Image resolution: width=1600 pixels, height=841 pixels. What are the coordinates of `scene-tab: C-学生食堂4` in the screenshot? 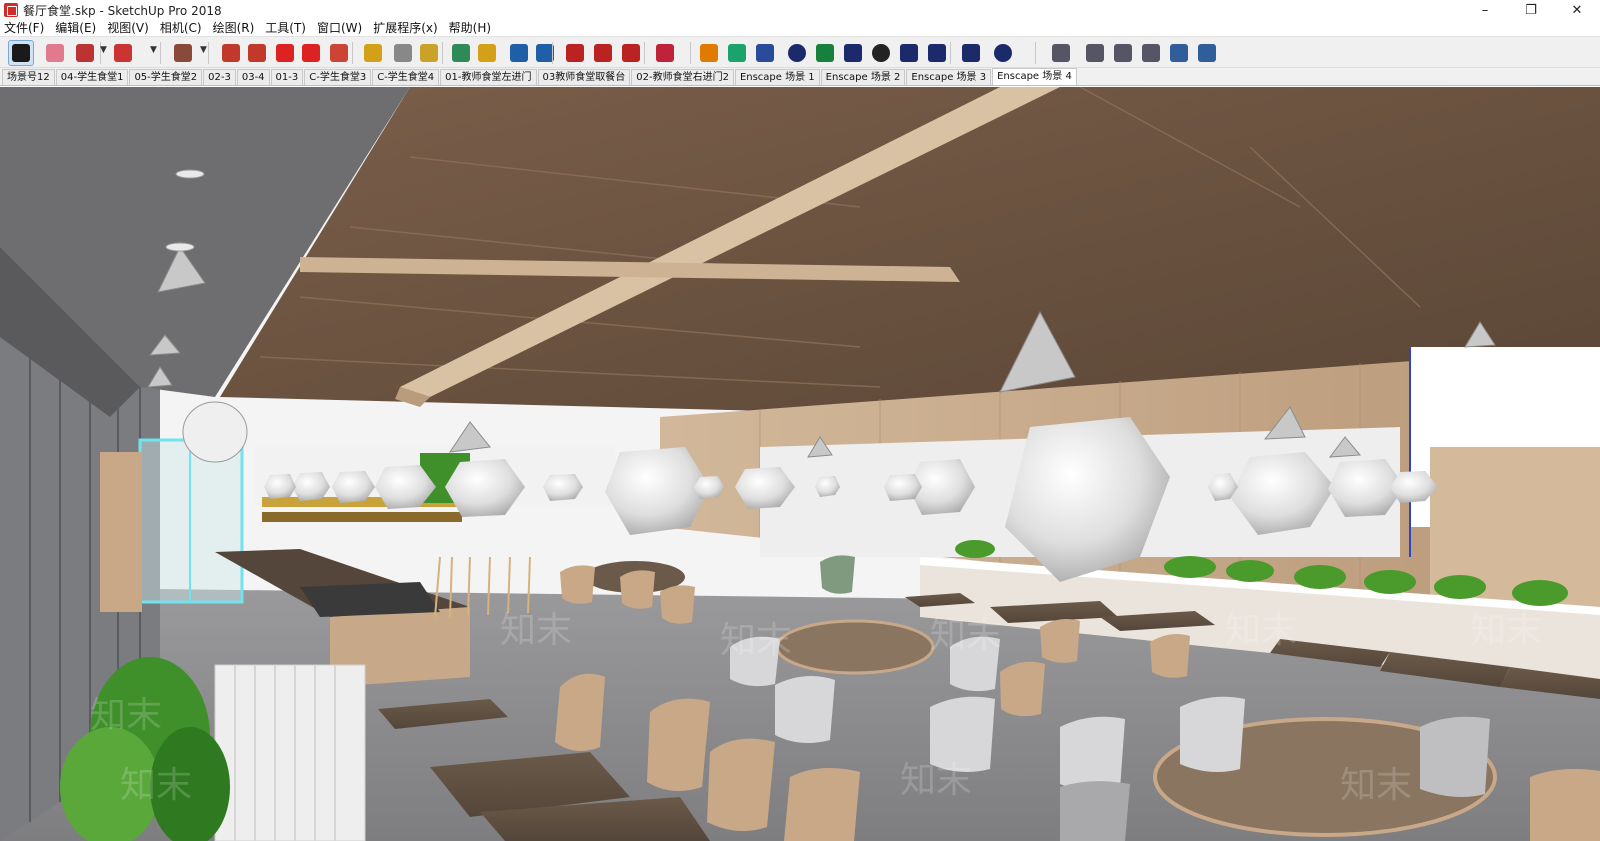 It's located at (406, 77).